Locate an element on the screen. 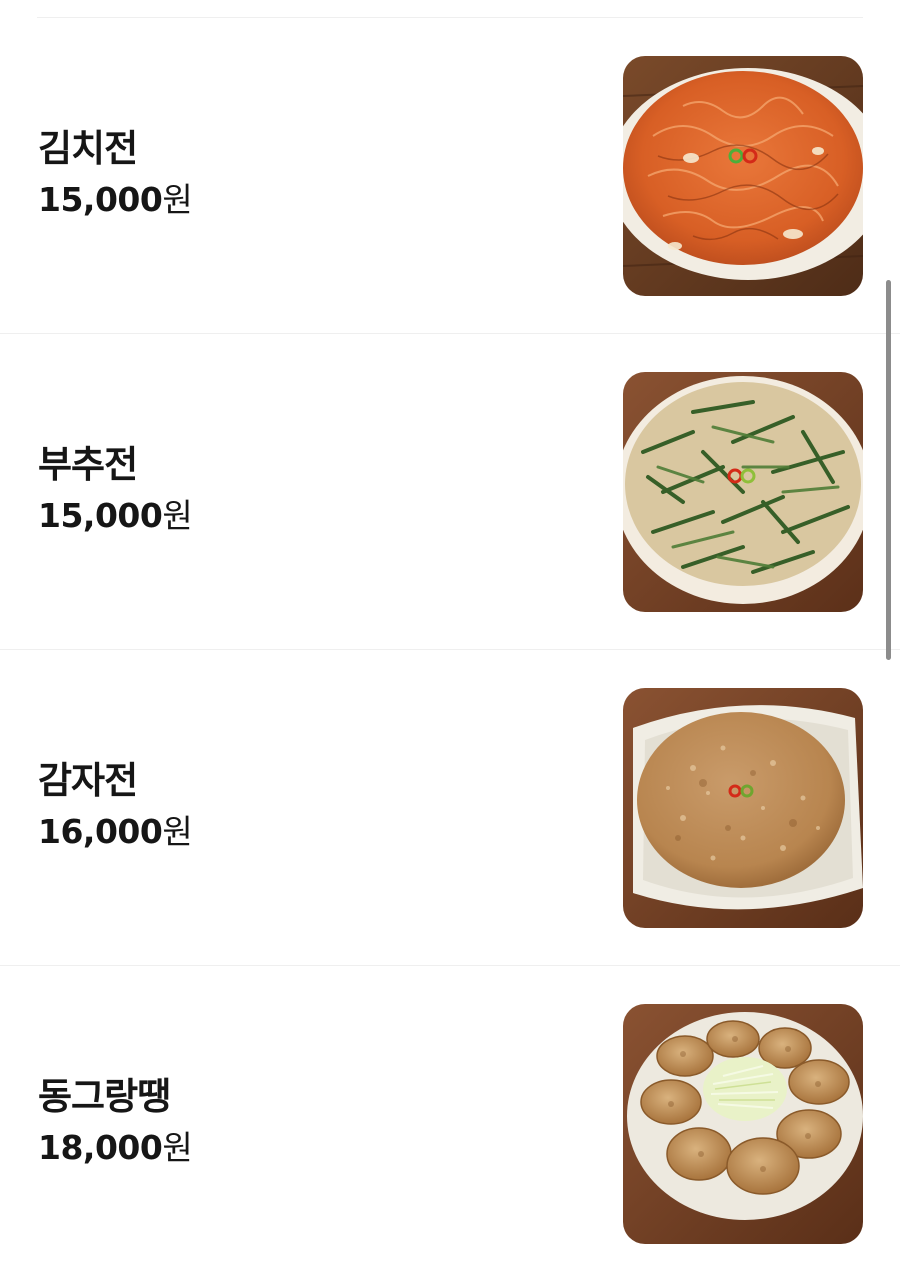 The height and width of the screenshot is (1282, 900). menu-item-text: 감자전 16,000원 is located at coordinates (115, 805).